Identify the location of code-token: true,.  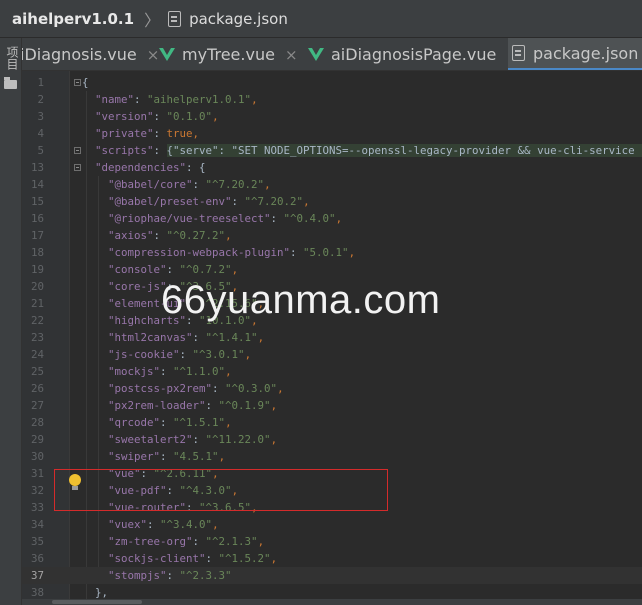
(183, 133).